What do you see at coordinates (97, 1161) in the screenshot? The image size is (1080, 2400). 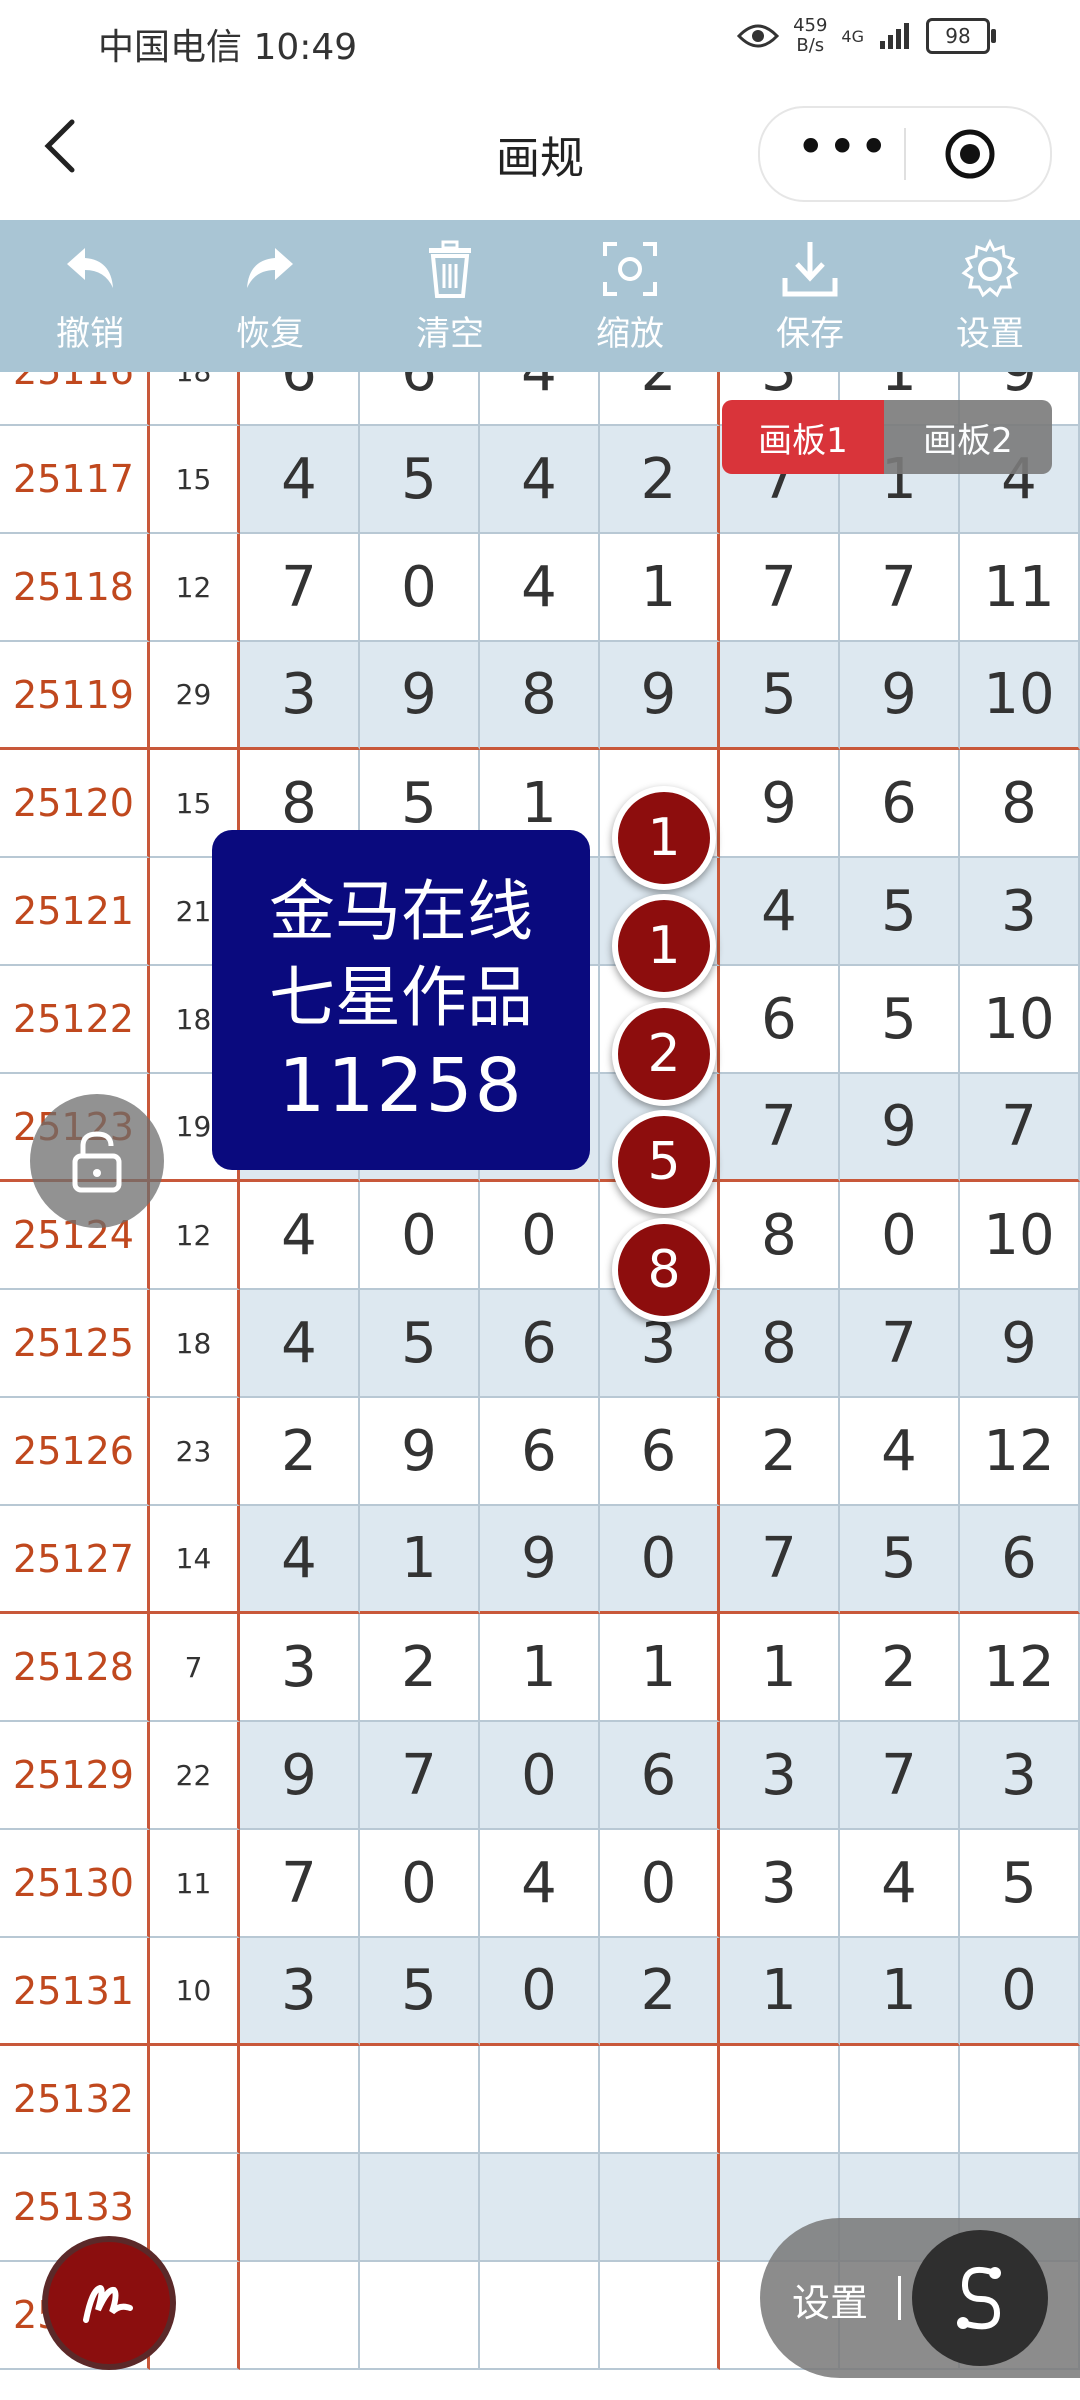 I see `lock-button` at bounding box center [97, 1161].